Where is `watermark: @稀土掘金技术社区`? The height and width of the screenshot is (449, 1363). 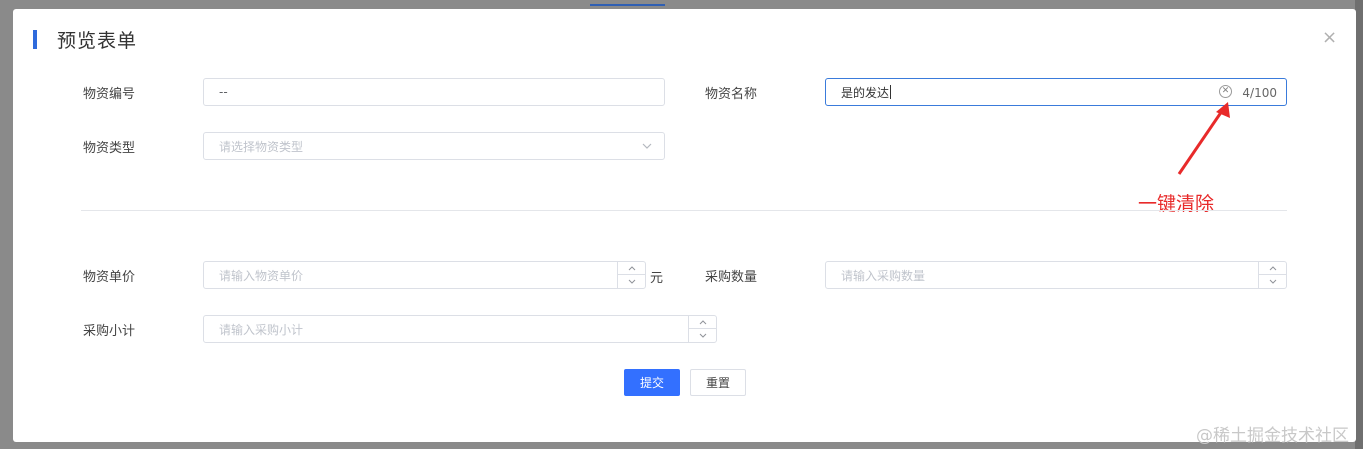
watermark: @稀土掘金技术社区 is located at coordinates (1272, 436).